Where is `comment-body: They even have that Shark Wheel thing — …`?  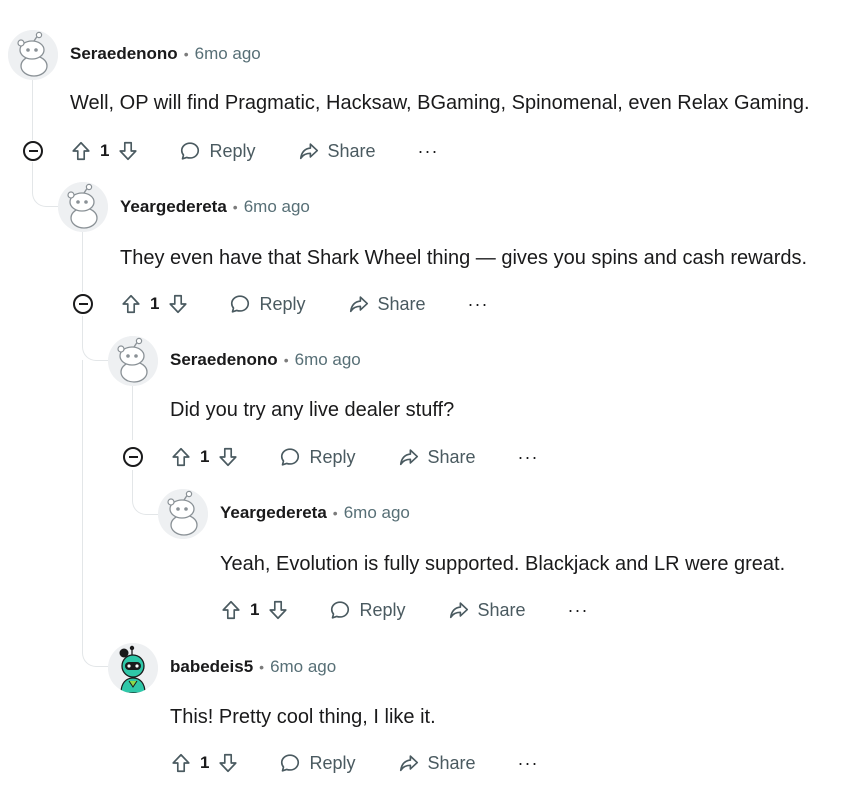
comment-body: They even have that Shark Wheel thing — … is located at coordinates (464, 258).